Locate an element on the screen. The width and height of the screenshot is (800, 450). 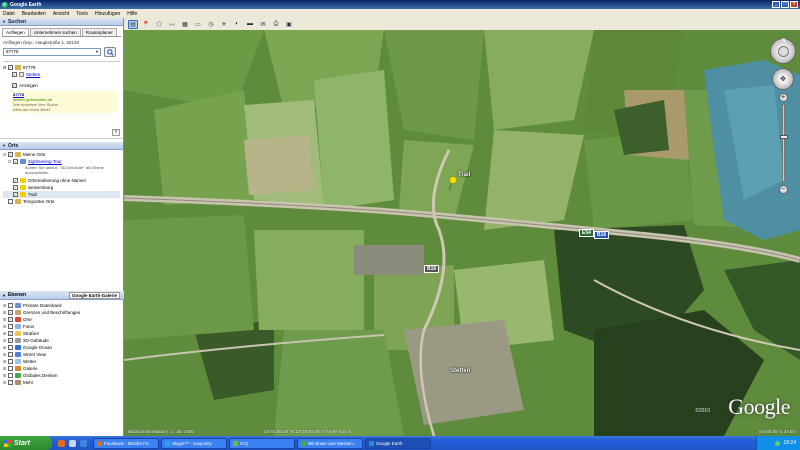
polygon-button: ⬠ is located at coordinates (159, 24).